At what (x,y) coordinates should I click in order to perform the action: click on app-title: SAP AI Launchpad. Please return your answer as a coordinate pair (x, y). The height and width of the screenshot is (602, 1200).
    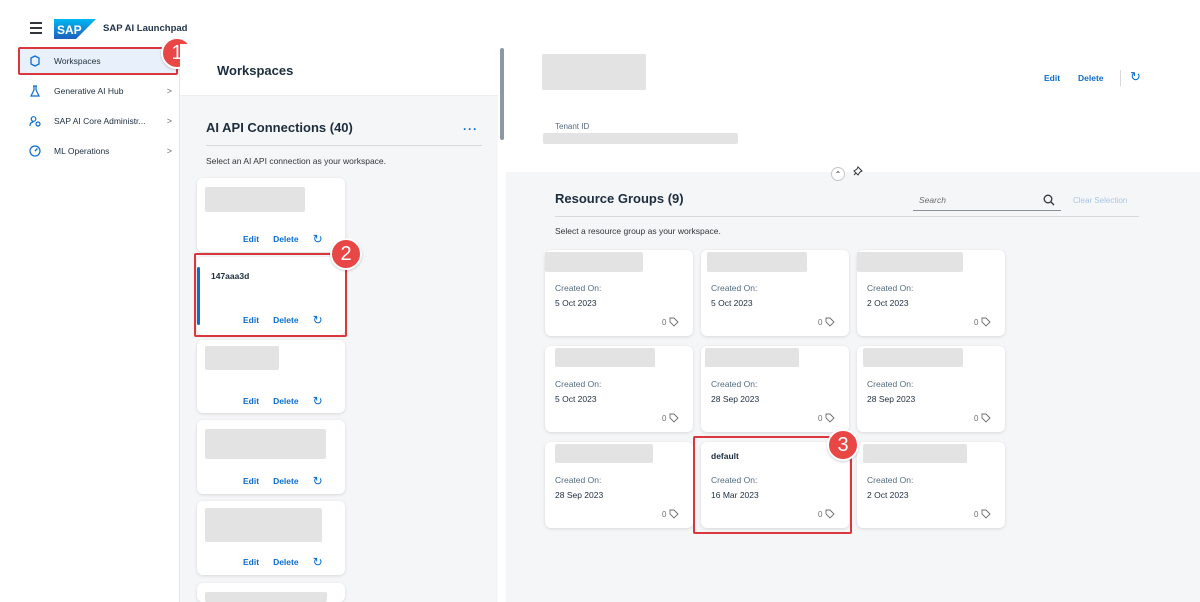
    Looking at the image, I should click on (145, 28).